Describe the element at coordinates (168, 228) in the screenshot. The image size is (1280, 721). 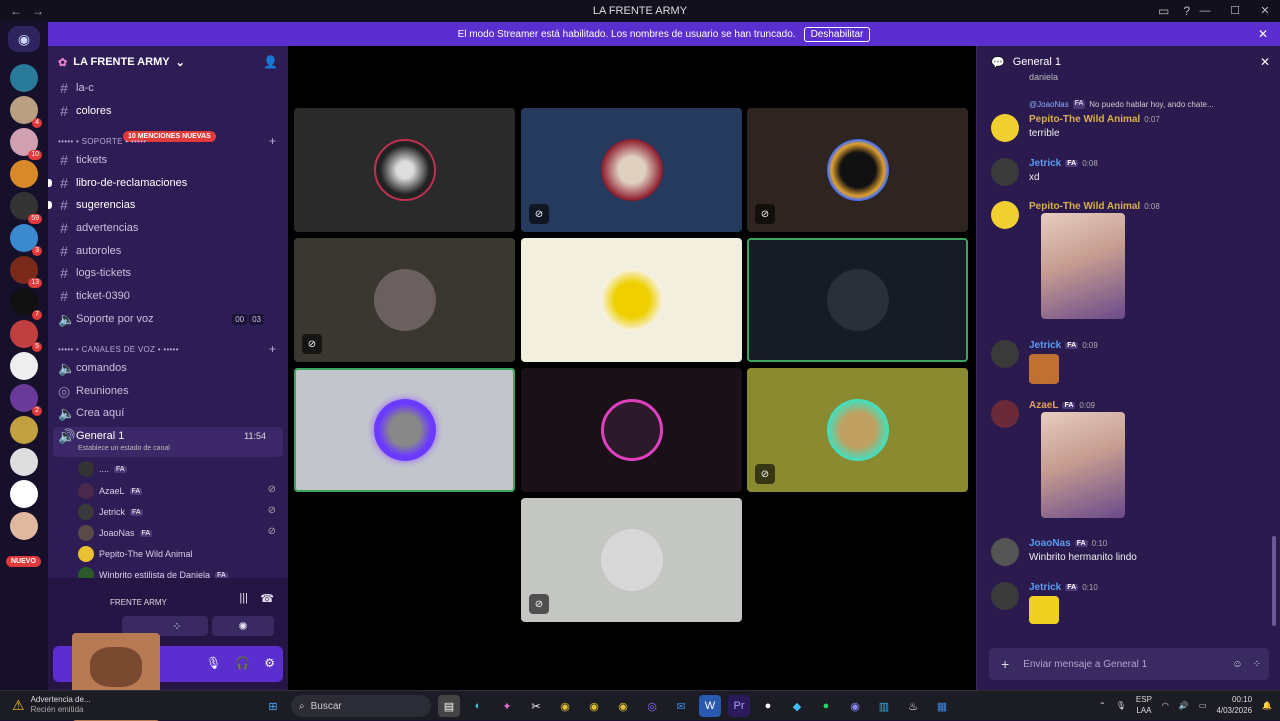
I see `channel-item: # advertencias` at that location.